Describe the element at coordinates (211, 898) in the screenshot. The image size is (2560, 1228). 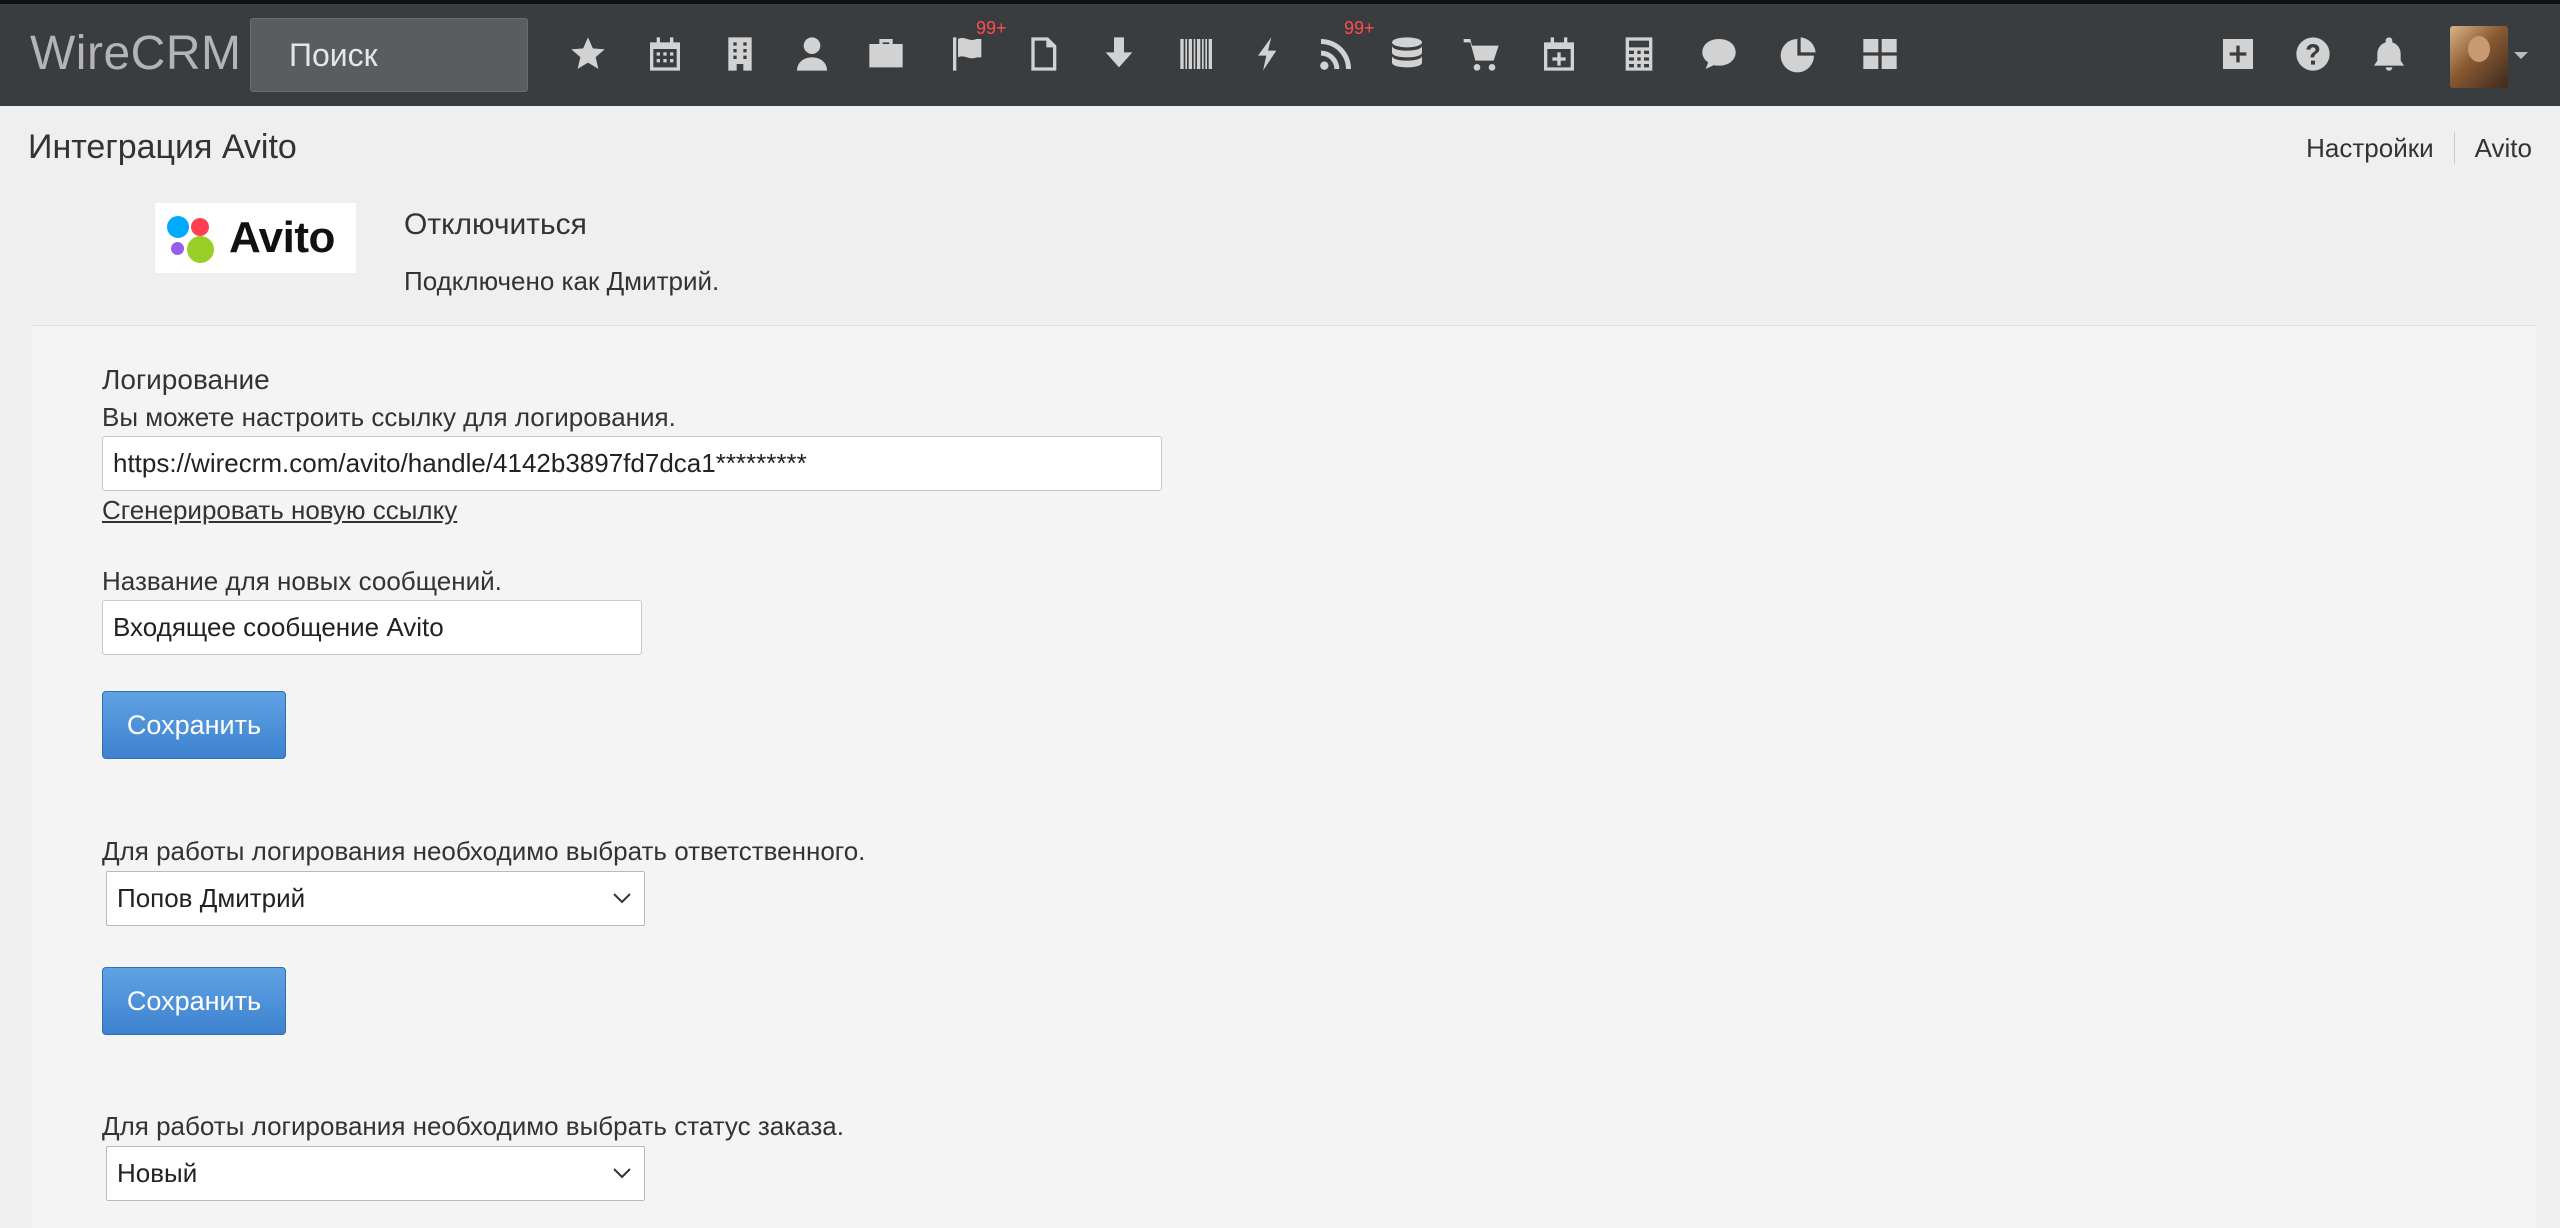
I see `responsible-selected: Попов Дмитрий` at that location.